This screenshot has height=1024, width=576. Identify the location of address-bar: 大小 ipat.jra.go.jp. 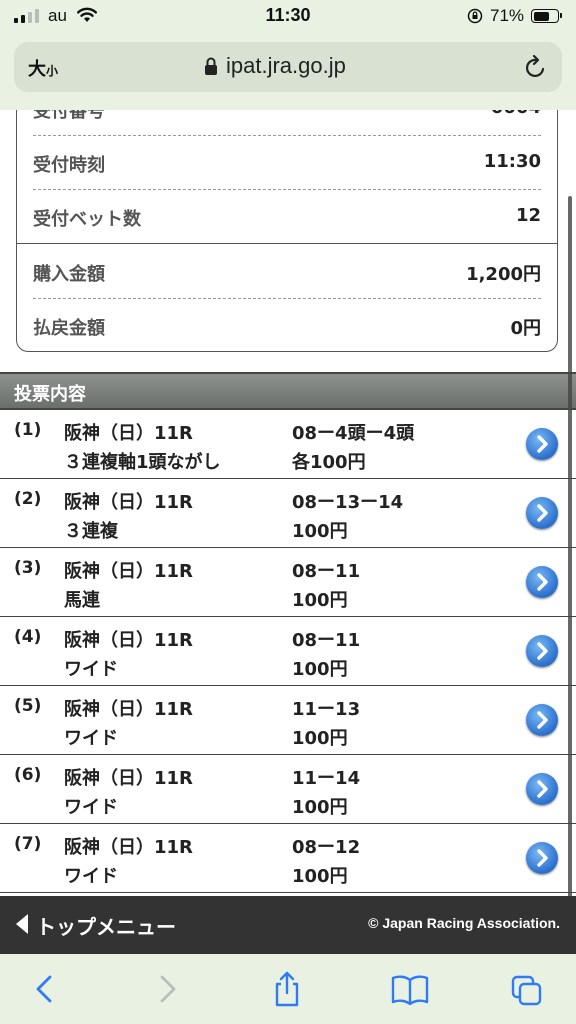
(288, 67).